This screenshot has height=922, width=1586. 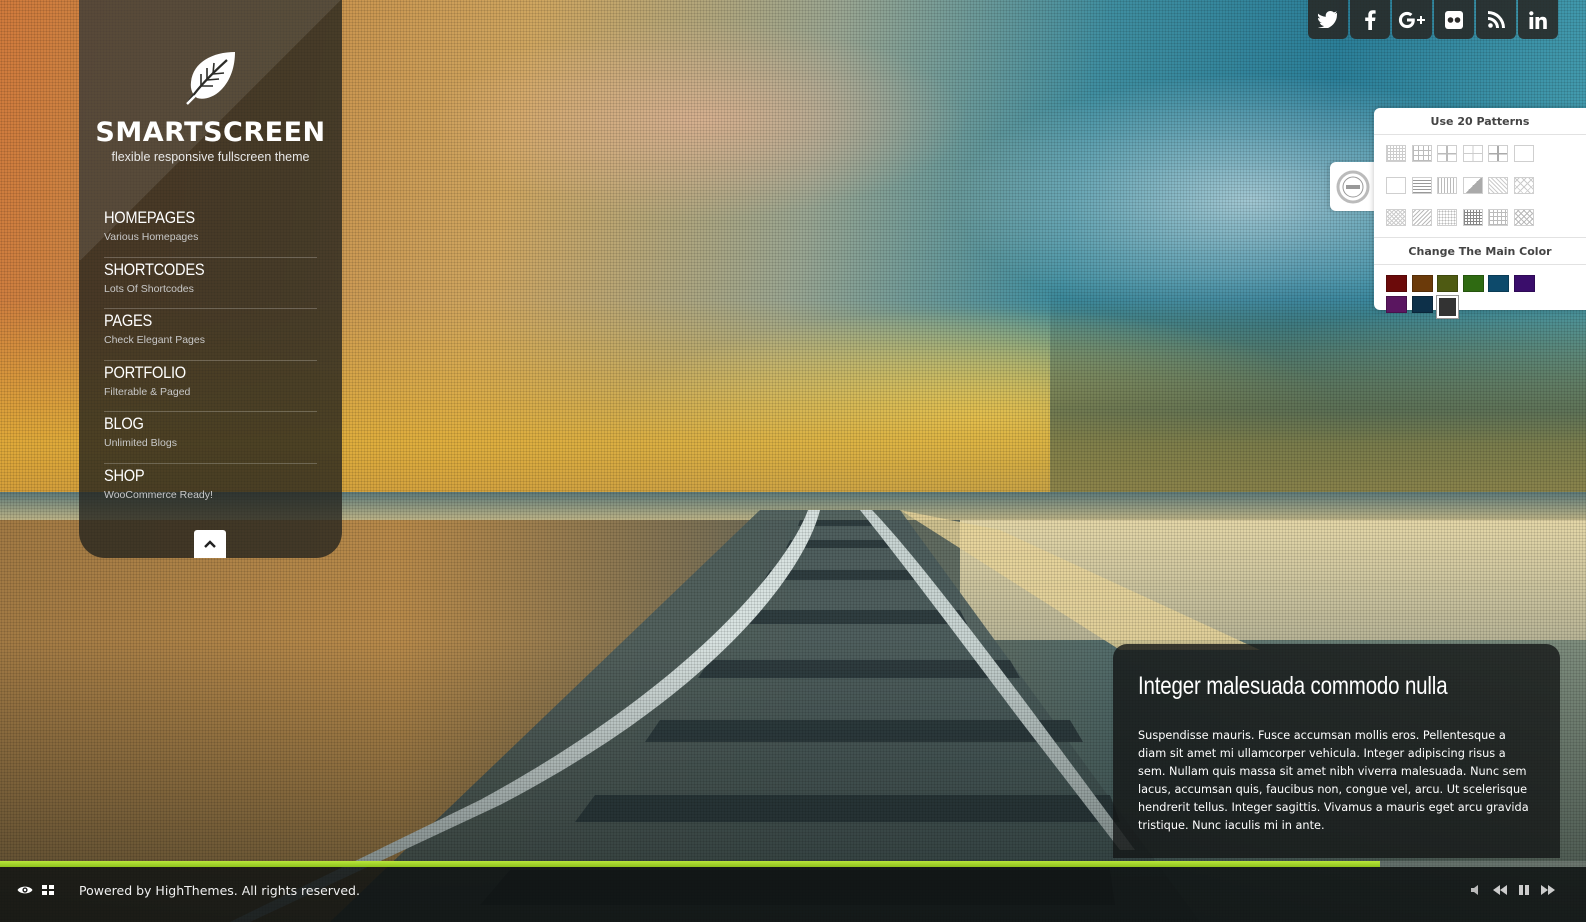 What do you see at coordinates (154, 269) in the screenshot?
I see `menu-item-label: SHORTCODES` at bounding box center [154, 269].